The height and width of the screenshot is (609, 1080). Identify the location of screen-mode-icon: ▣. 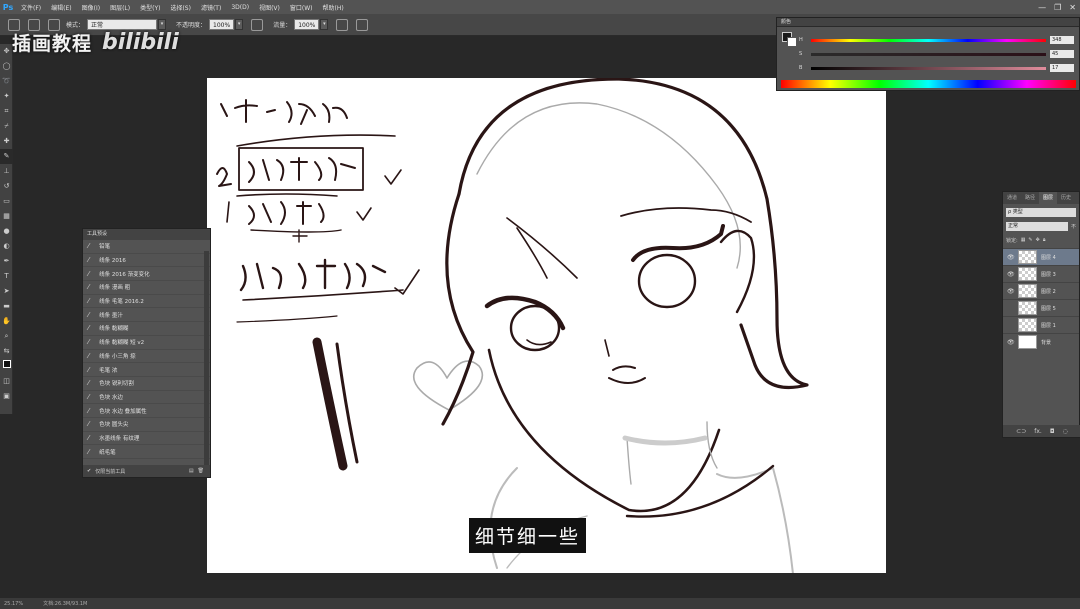
(6, 396).